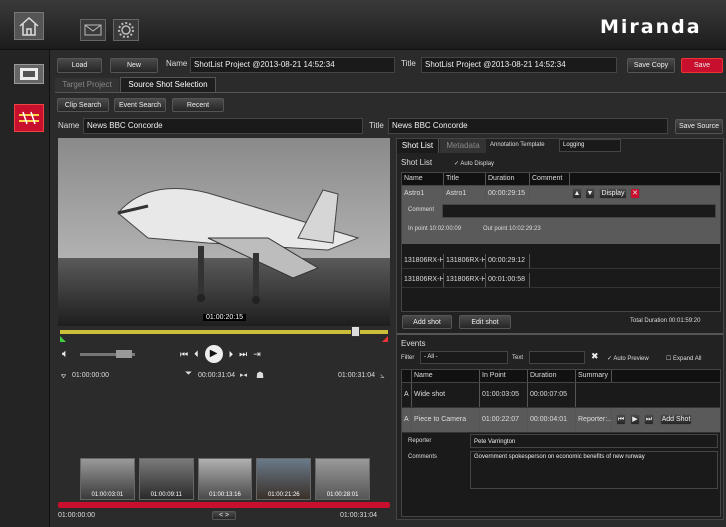 The height and width of the screenshot is (527, 726). What do you see at coordinates (590, 145) in the screenshot?
I see `annotation-template-select: Logging` at bounding box center [590, 145].